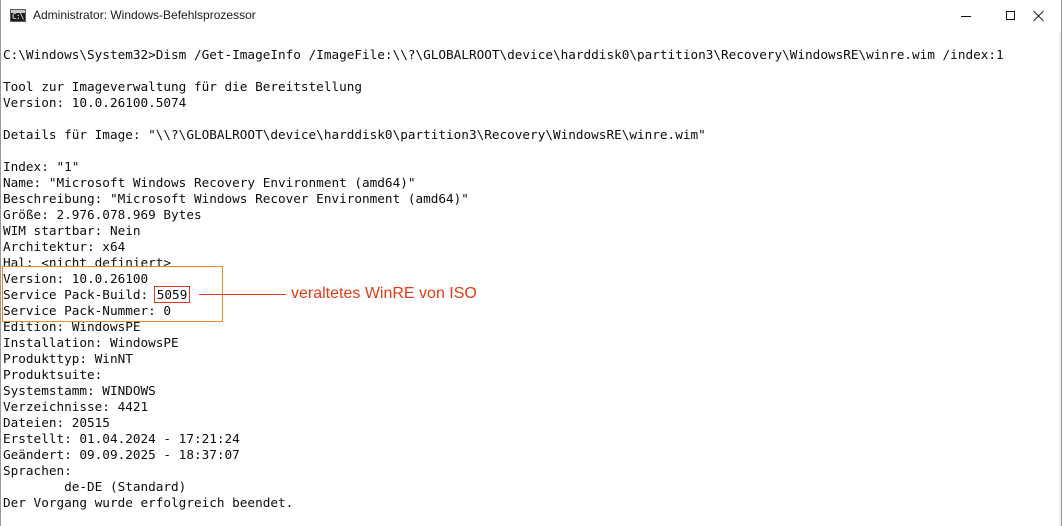 This screenshot has height=526, width=1062. What do you see at coordinates (76, 278) in the screenshot?
I see `console-line: Version: 10.0.26100` at bounding box center [76, 278].